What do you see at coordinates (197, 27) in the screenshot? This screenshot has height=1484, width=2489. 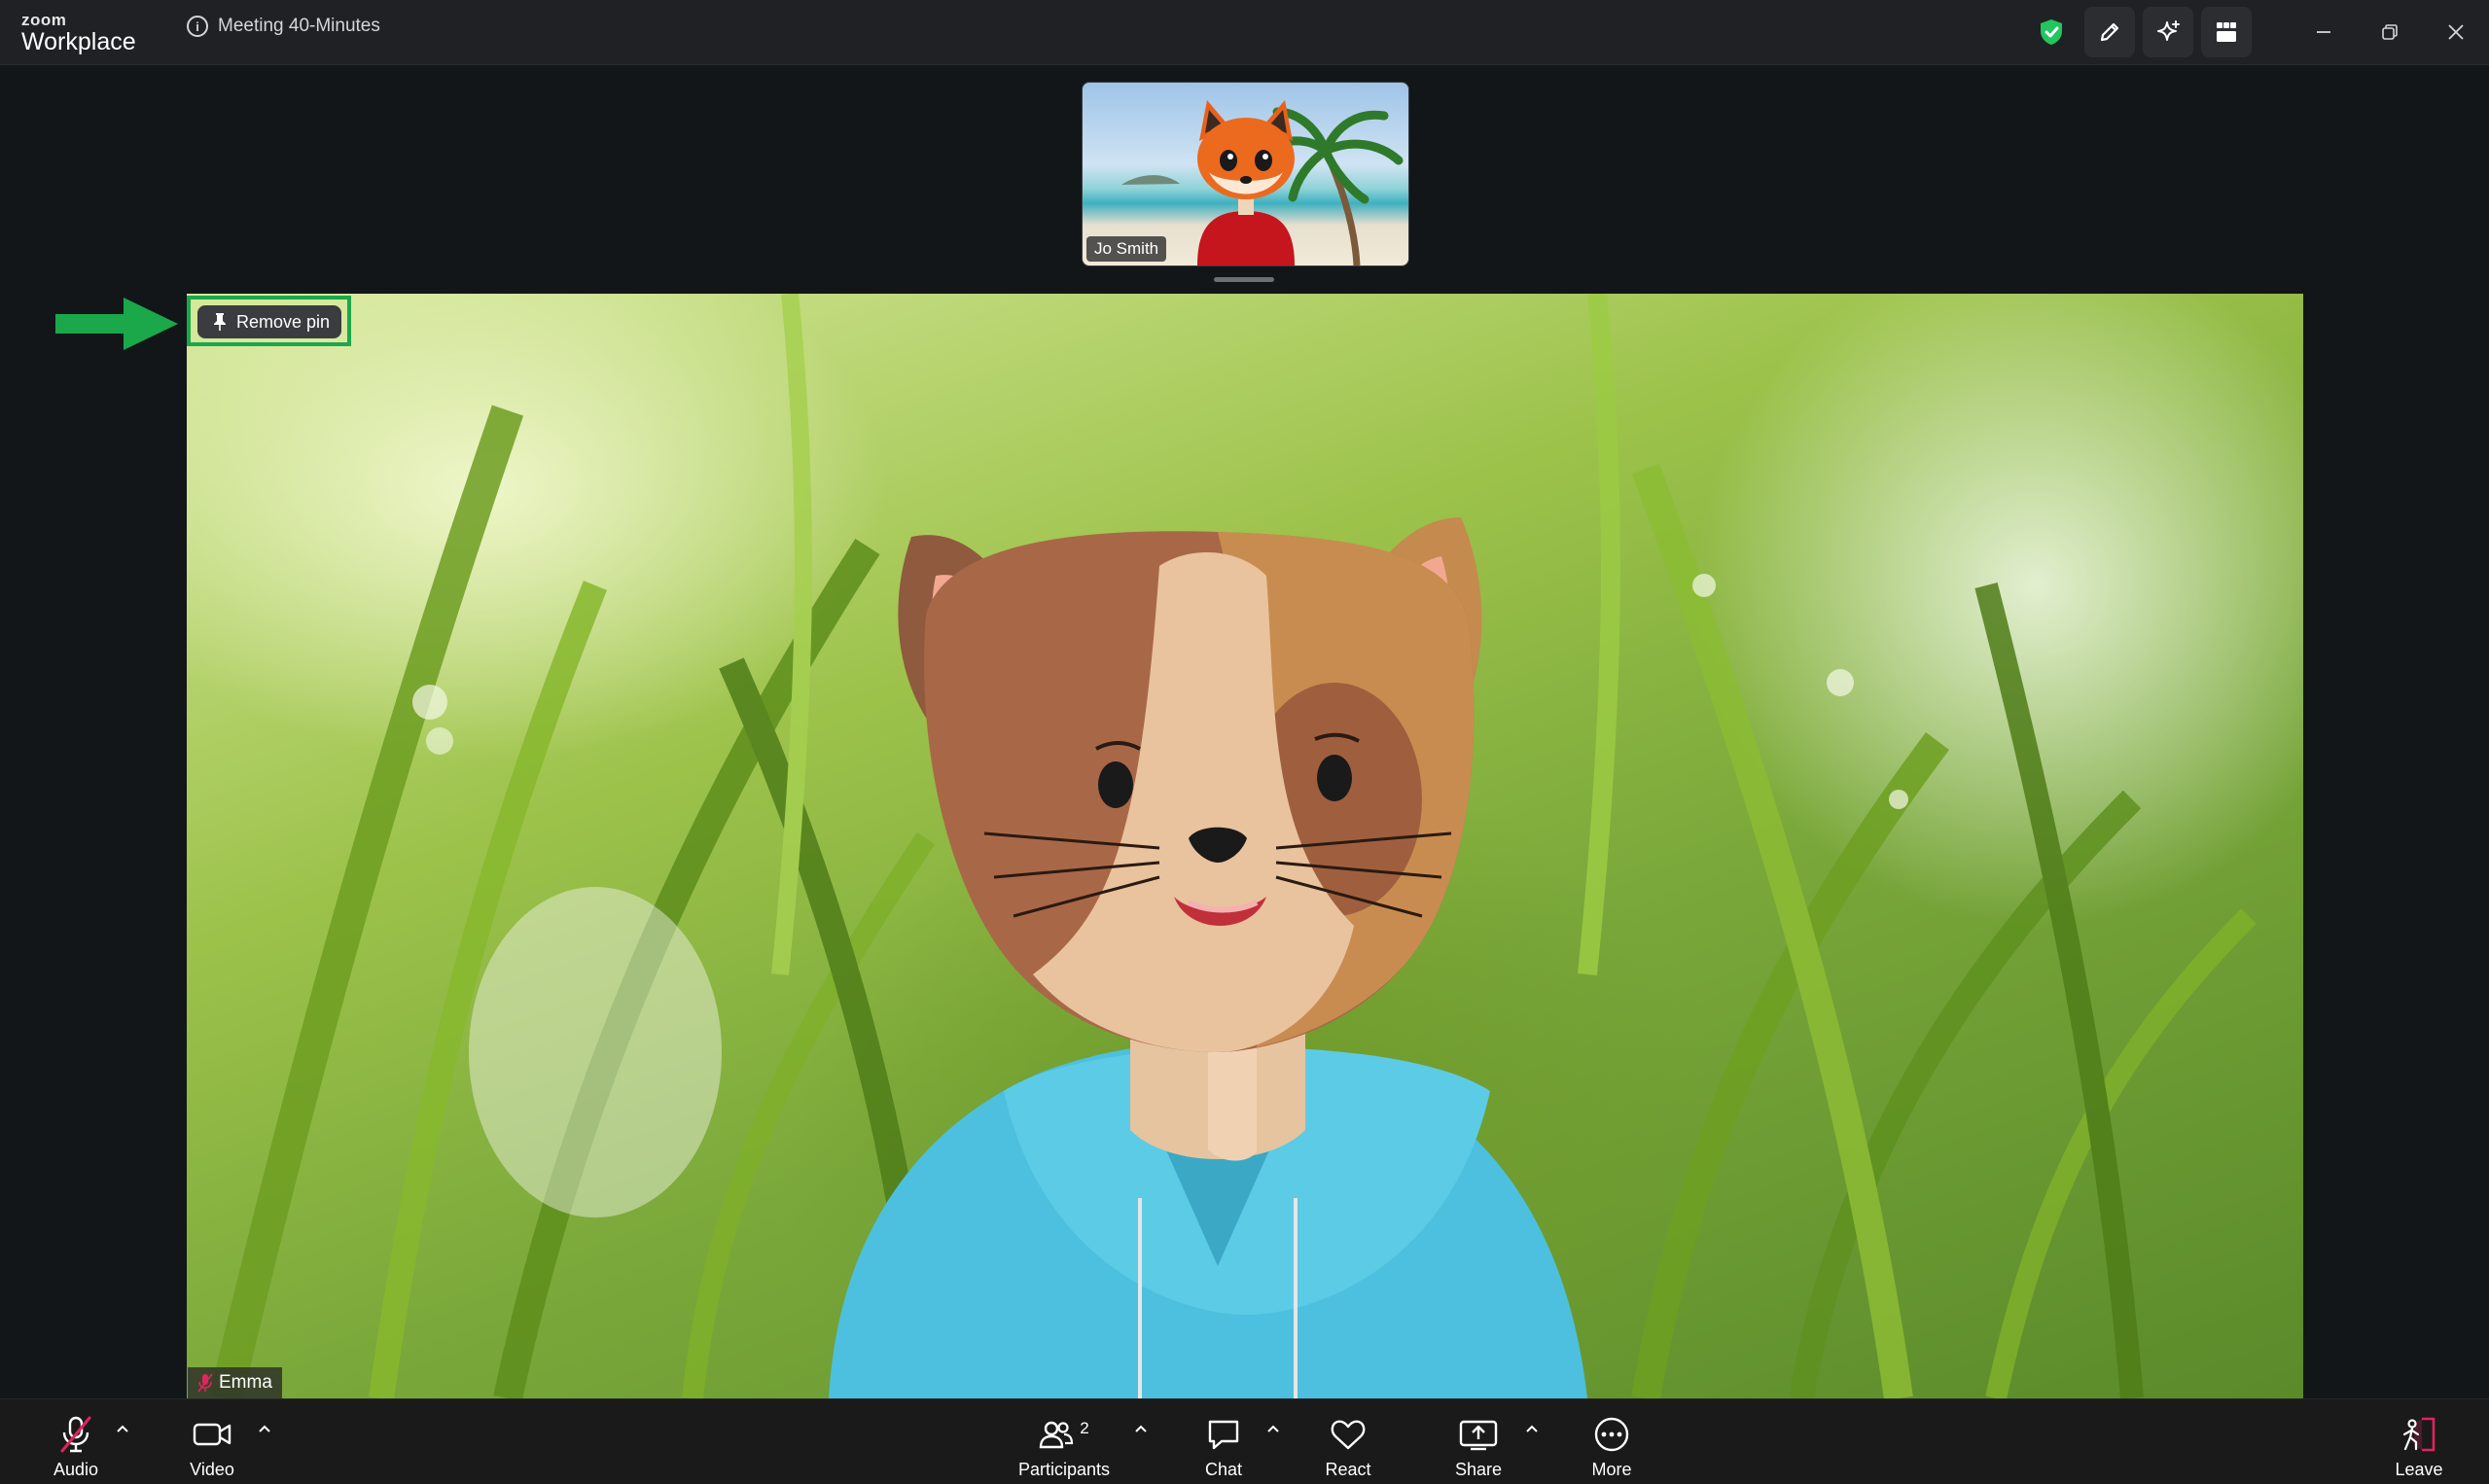 I see `info-icon: i` at bounding box center [197, 27].